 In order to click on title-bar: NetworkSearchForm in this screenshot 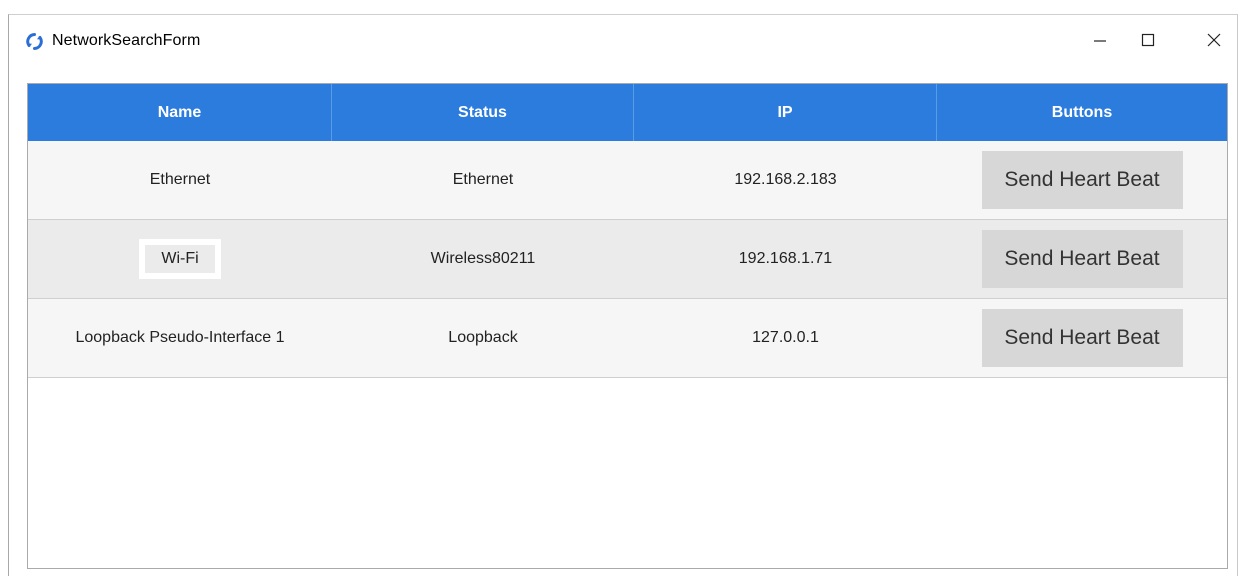, I will do `click(623, 43)`.